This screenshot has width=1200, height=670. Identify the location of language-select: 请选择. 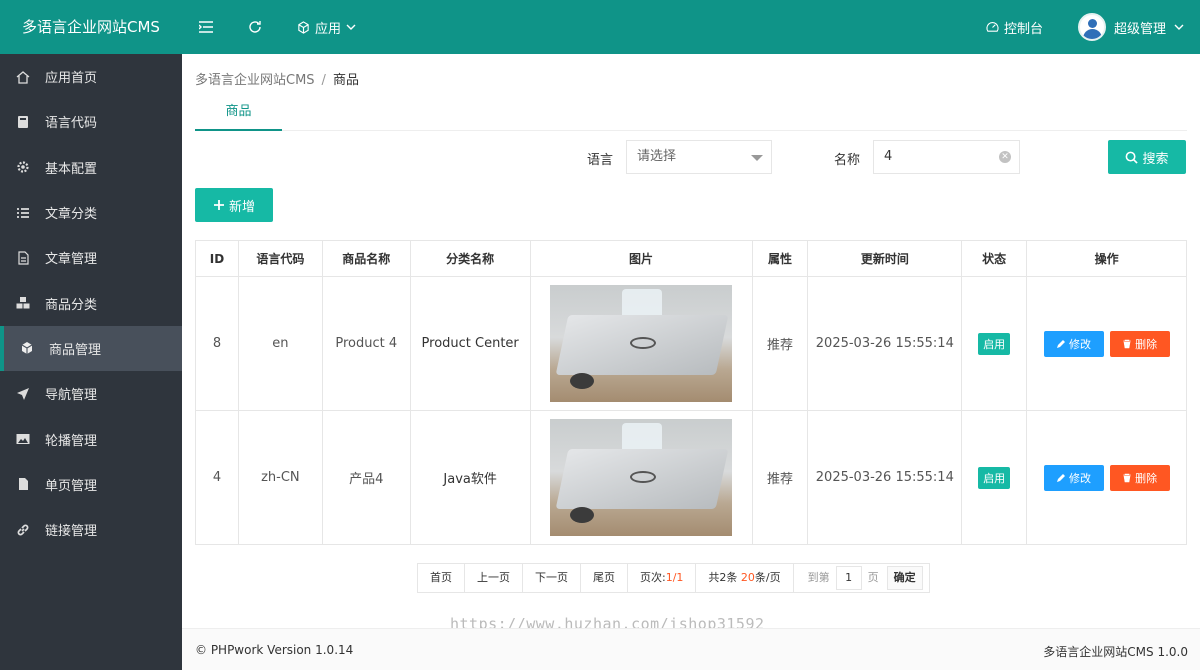
(699, 157).